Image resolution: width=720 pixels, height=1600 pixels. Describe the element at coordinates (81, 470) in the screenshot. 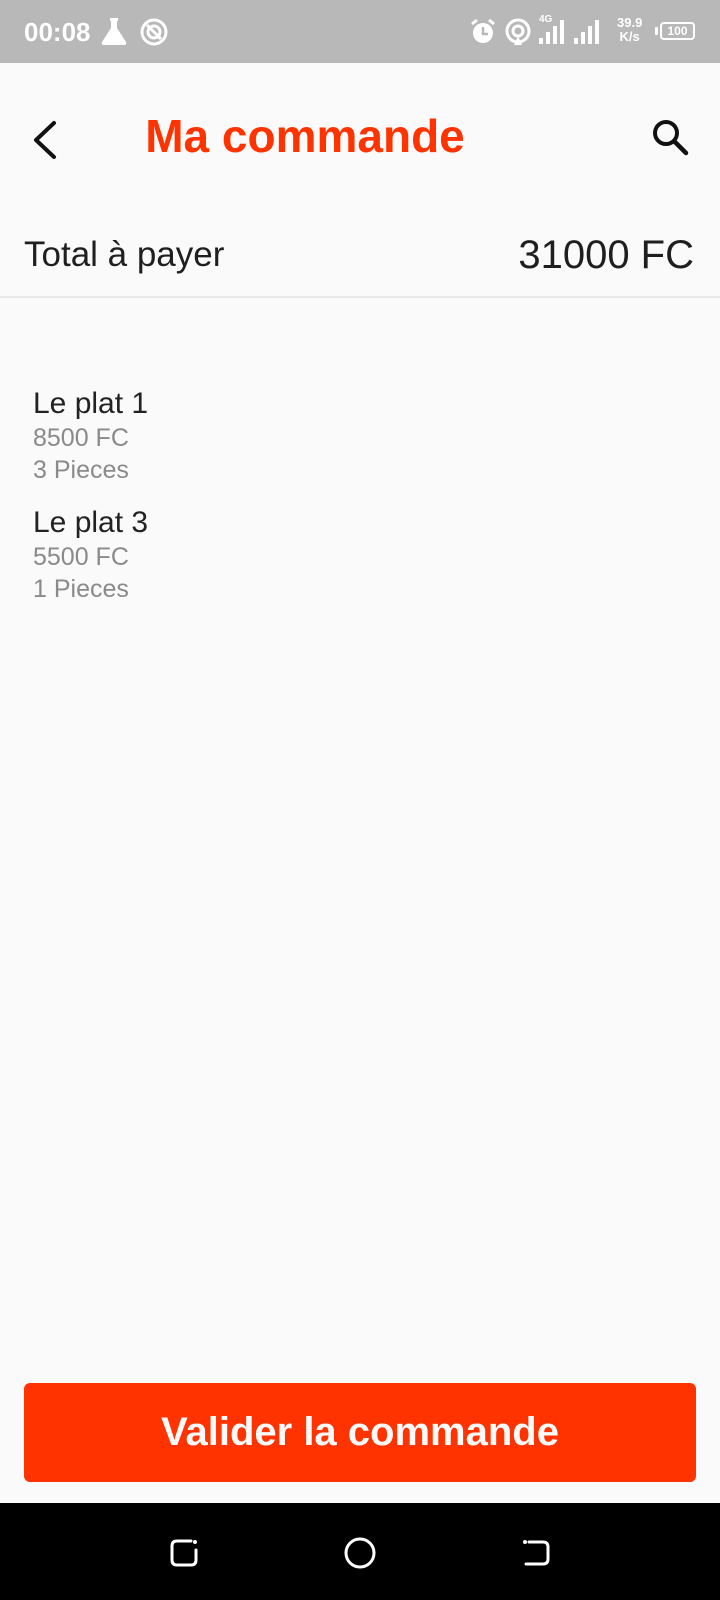

I see `item-quantity: 3 Pieces` at that location.